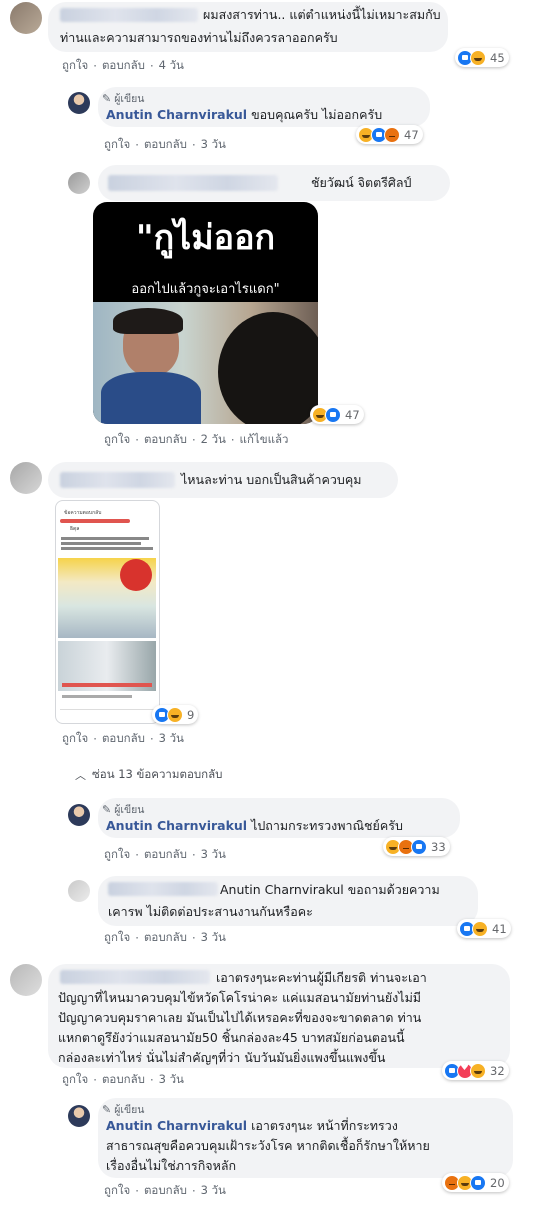 This screenshot has height=1214, width=550. What do you see at coordinates (327, 825) in the screenshot?
I see `comment-text: ไปถามกระทรวงพาณิชย์ครับ` at bounding box center [327, 825].